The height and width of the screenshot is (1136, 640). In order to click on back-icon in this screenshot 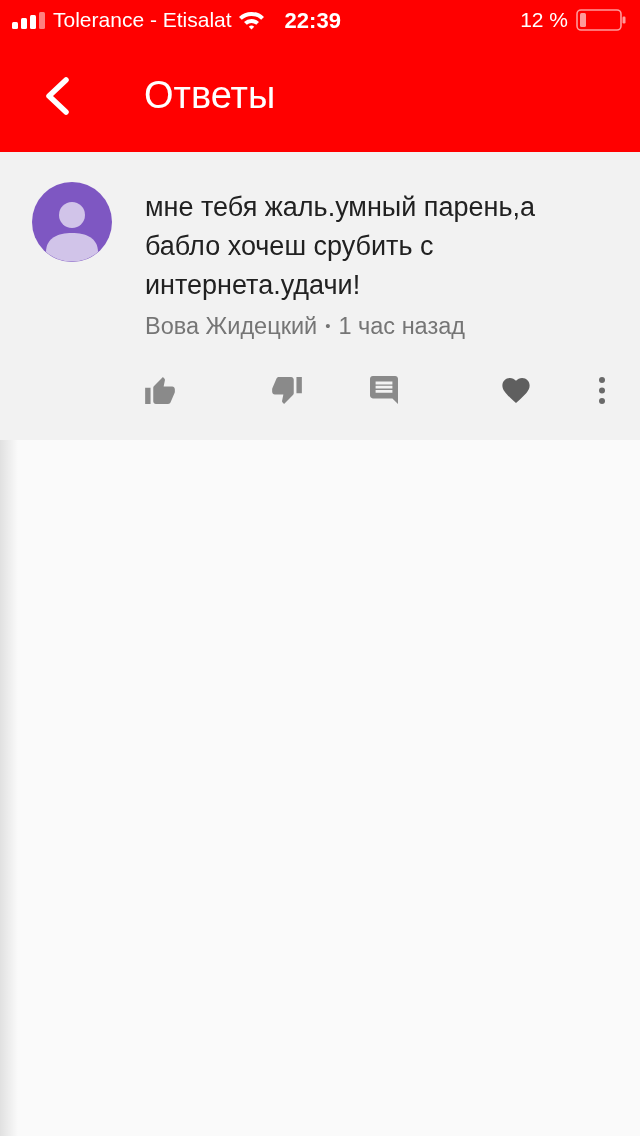, I will do `click(57, 96)`.